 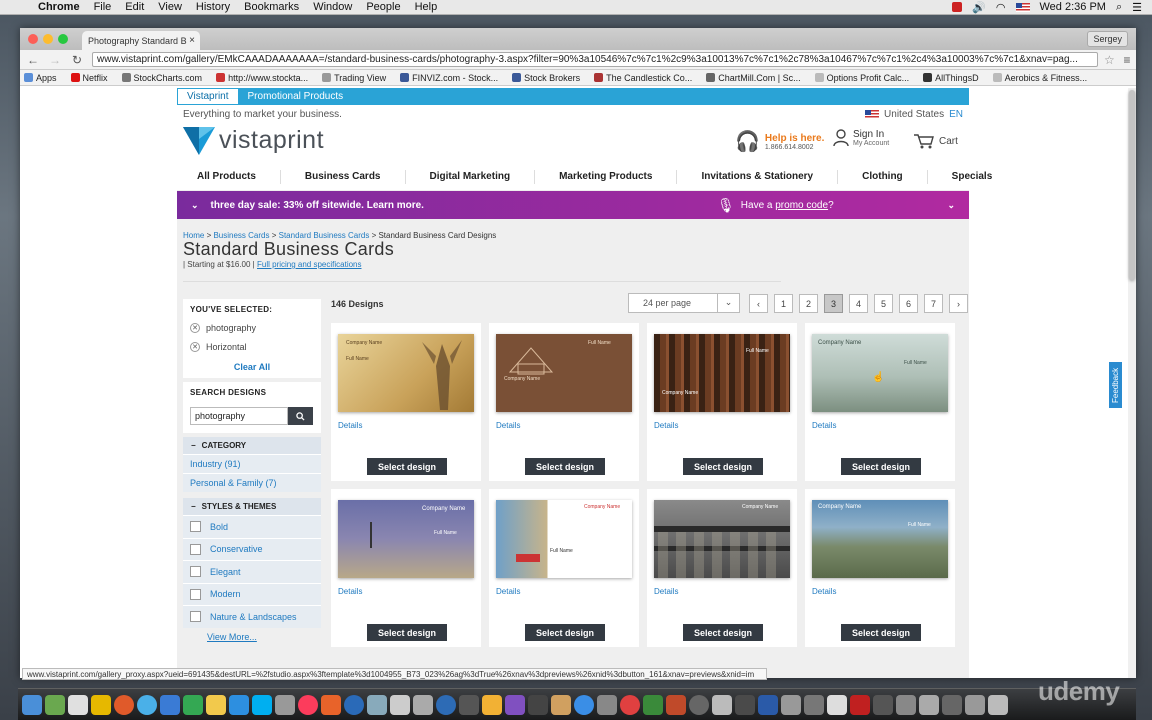 What do you see at coordinates (880, 373) in the screenshot?
I see `design-thumbnail: Company Name Full Name ☝` at bounding box center [880, 373].